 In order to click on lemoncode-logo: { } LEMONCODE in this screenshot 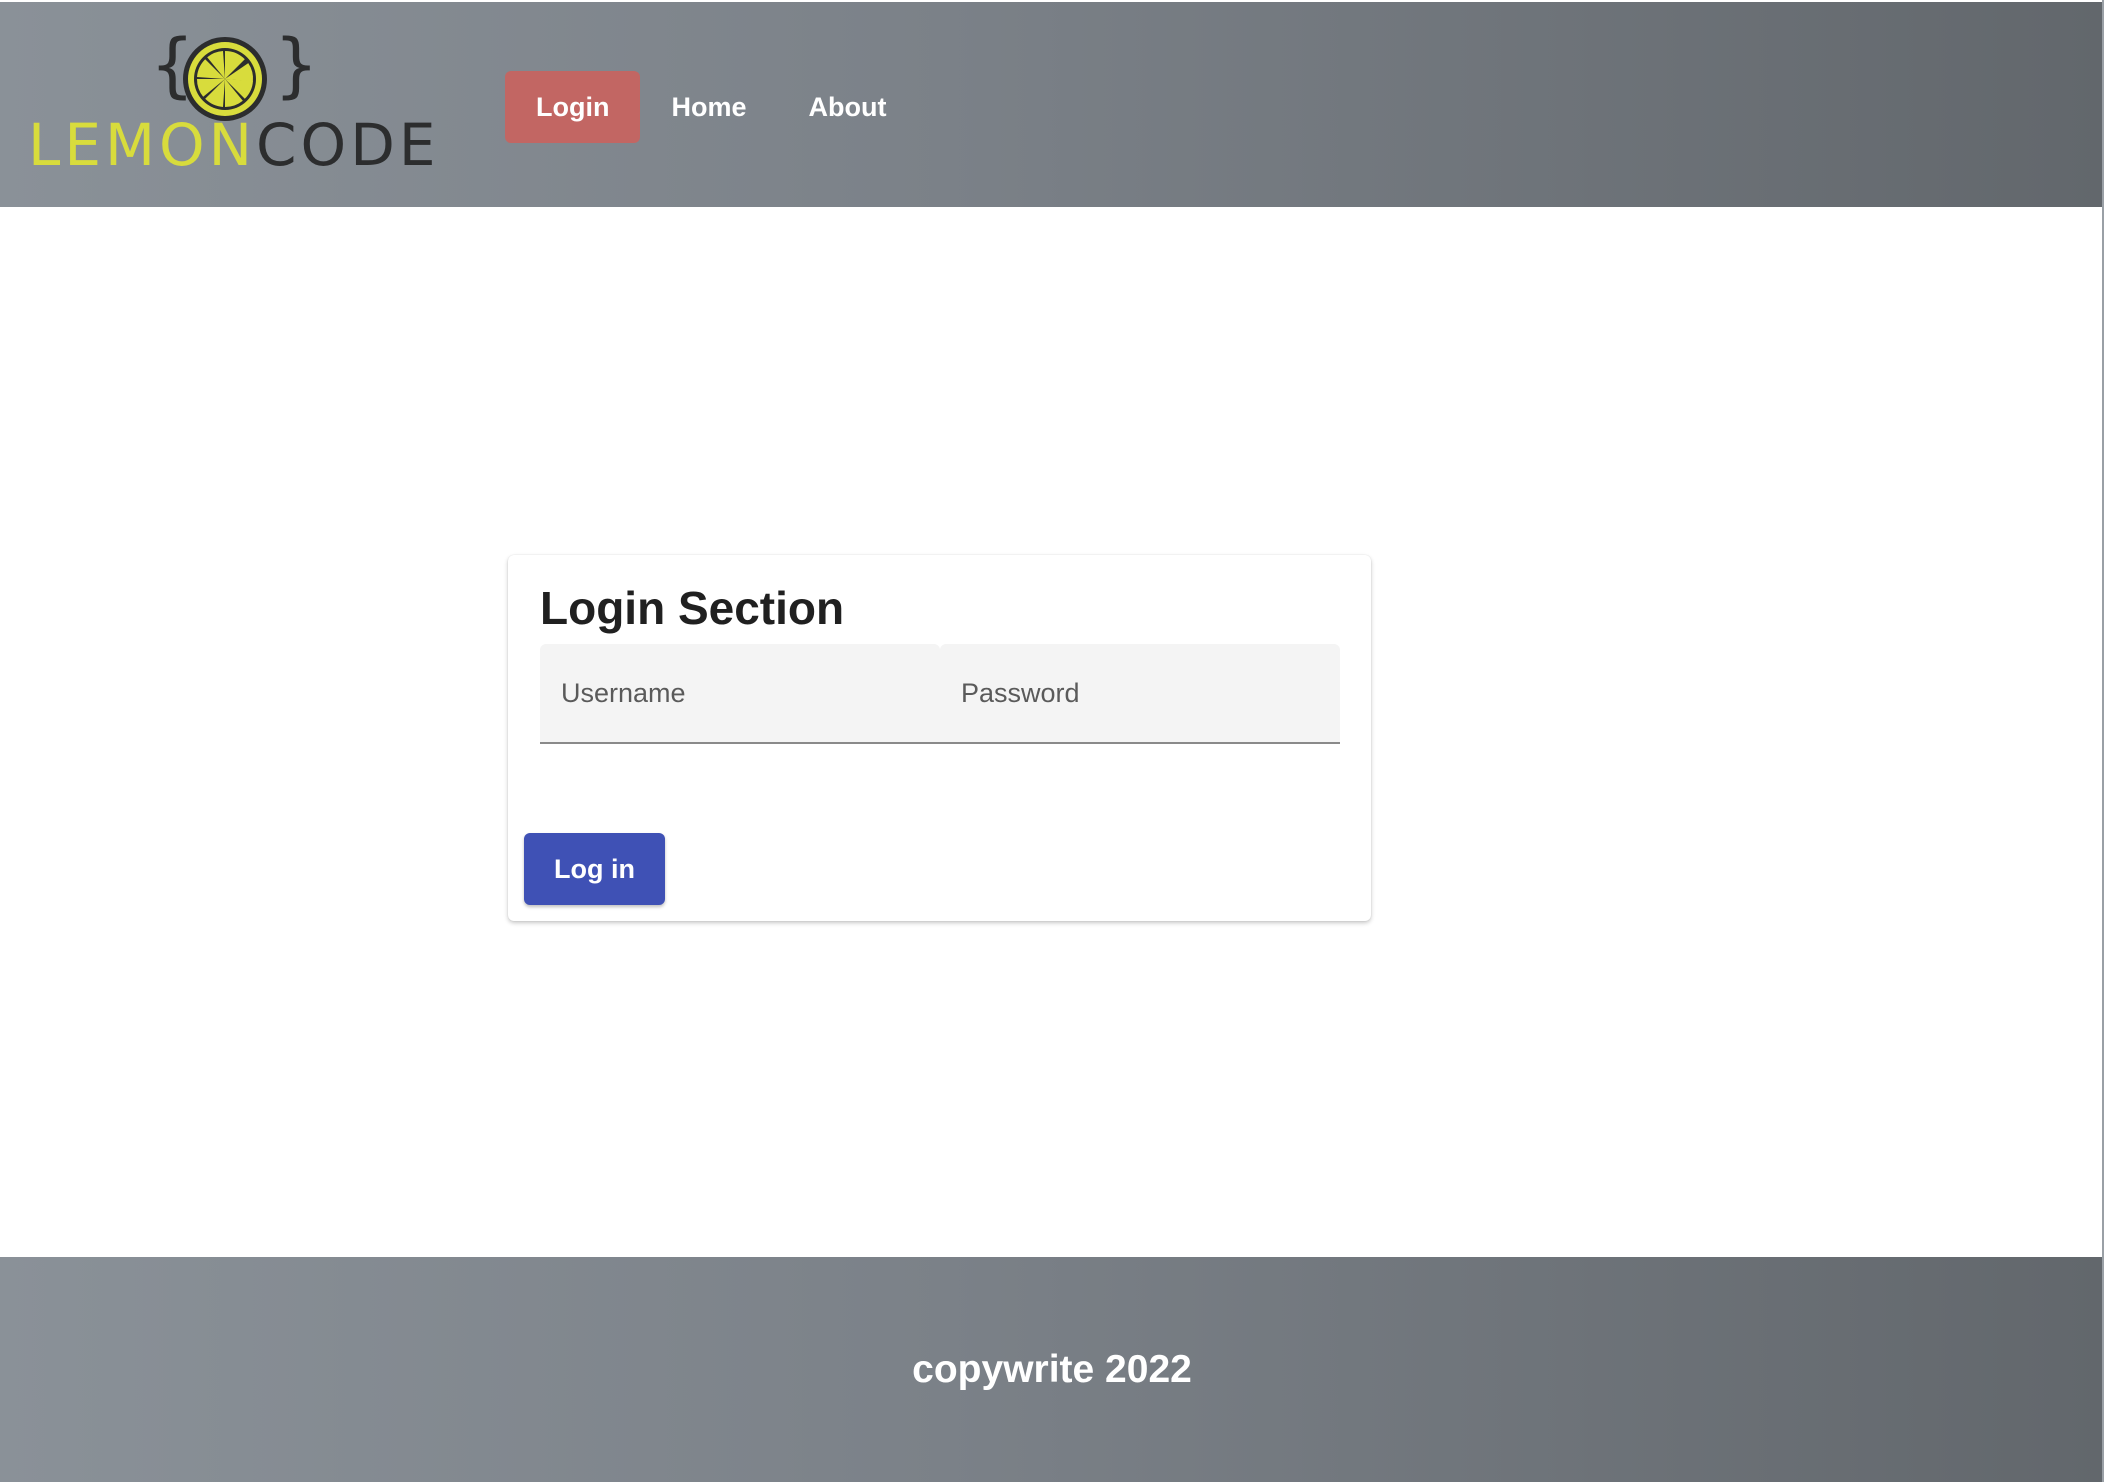, I will do `click(232, 102)`.